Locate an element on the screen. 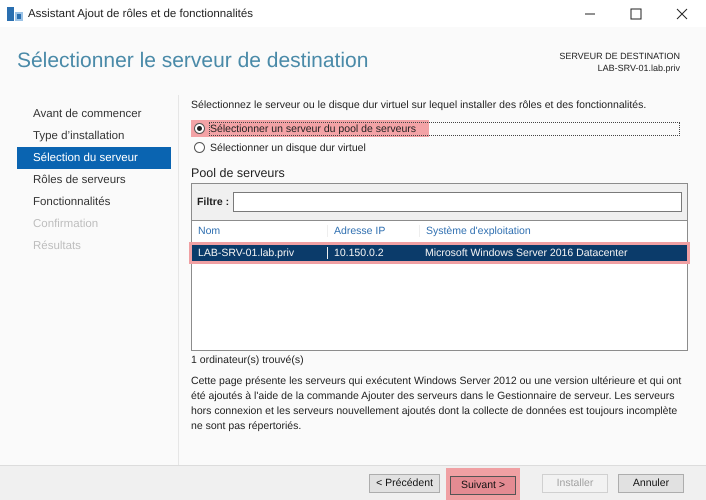  option-label: Sélectionner un serveur du pool de serveurs is located at coordinates (444, 128).